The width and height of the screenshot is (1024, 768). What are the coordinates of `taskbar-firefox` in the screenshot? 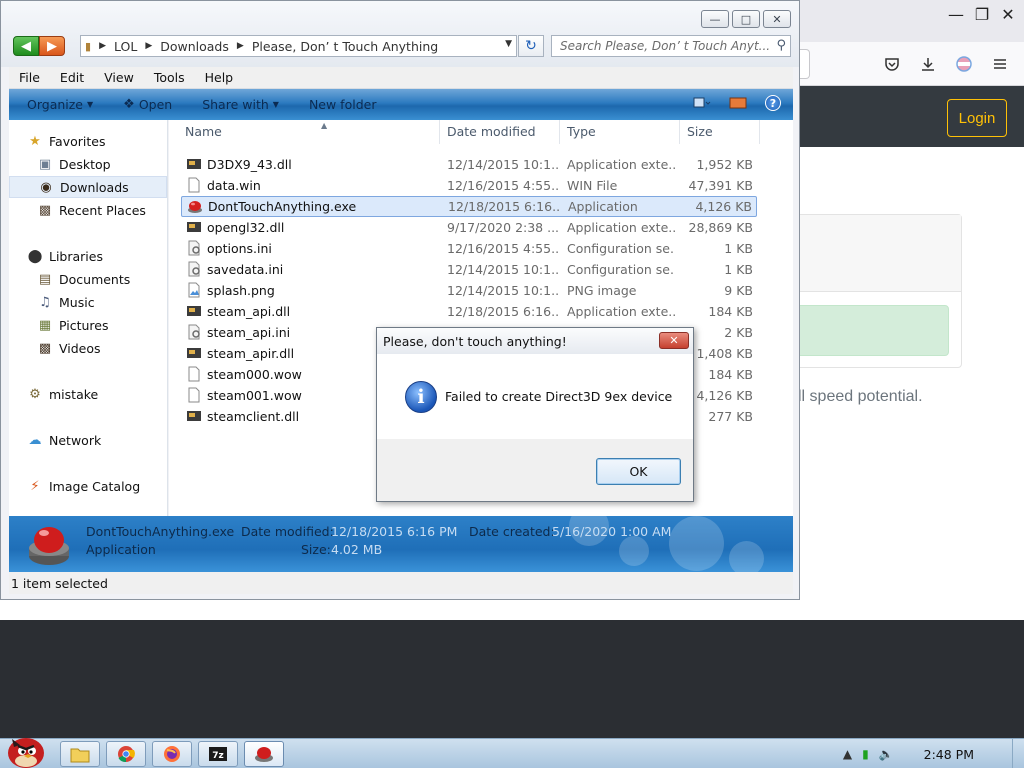 It's located at (172, 754).